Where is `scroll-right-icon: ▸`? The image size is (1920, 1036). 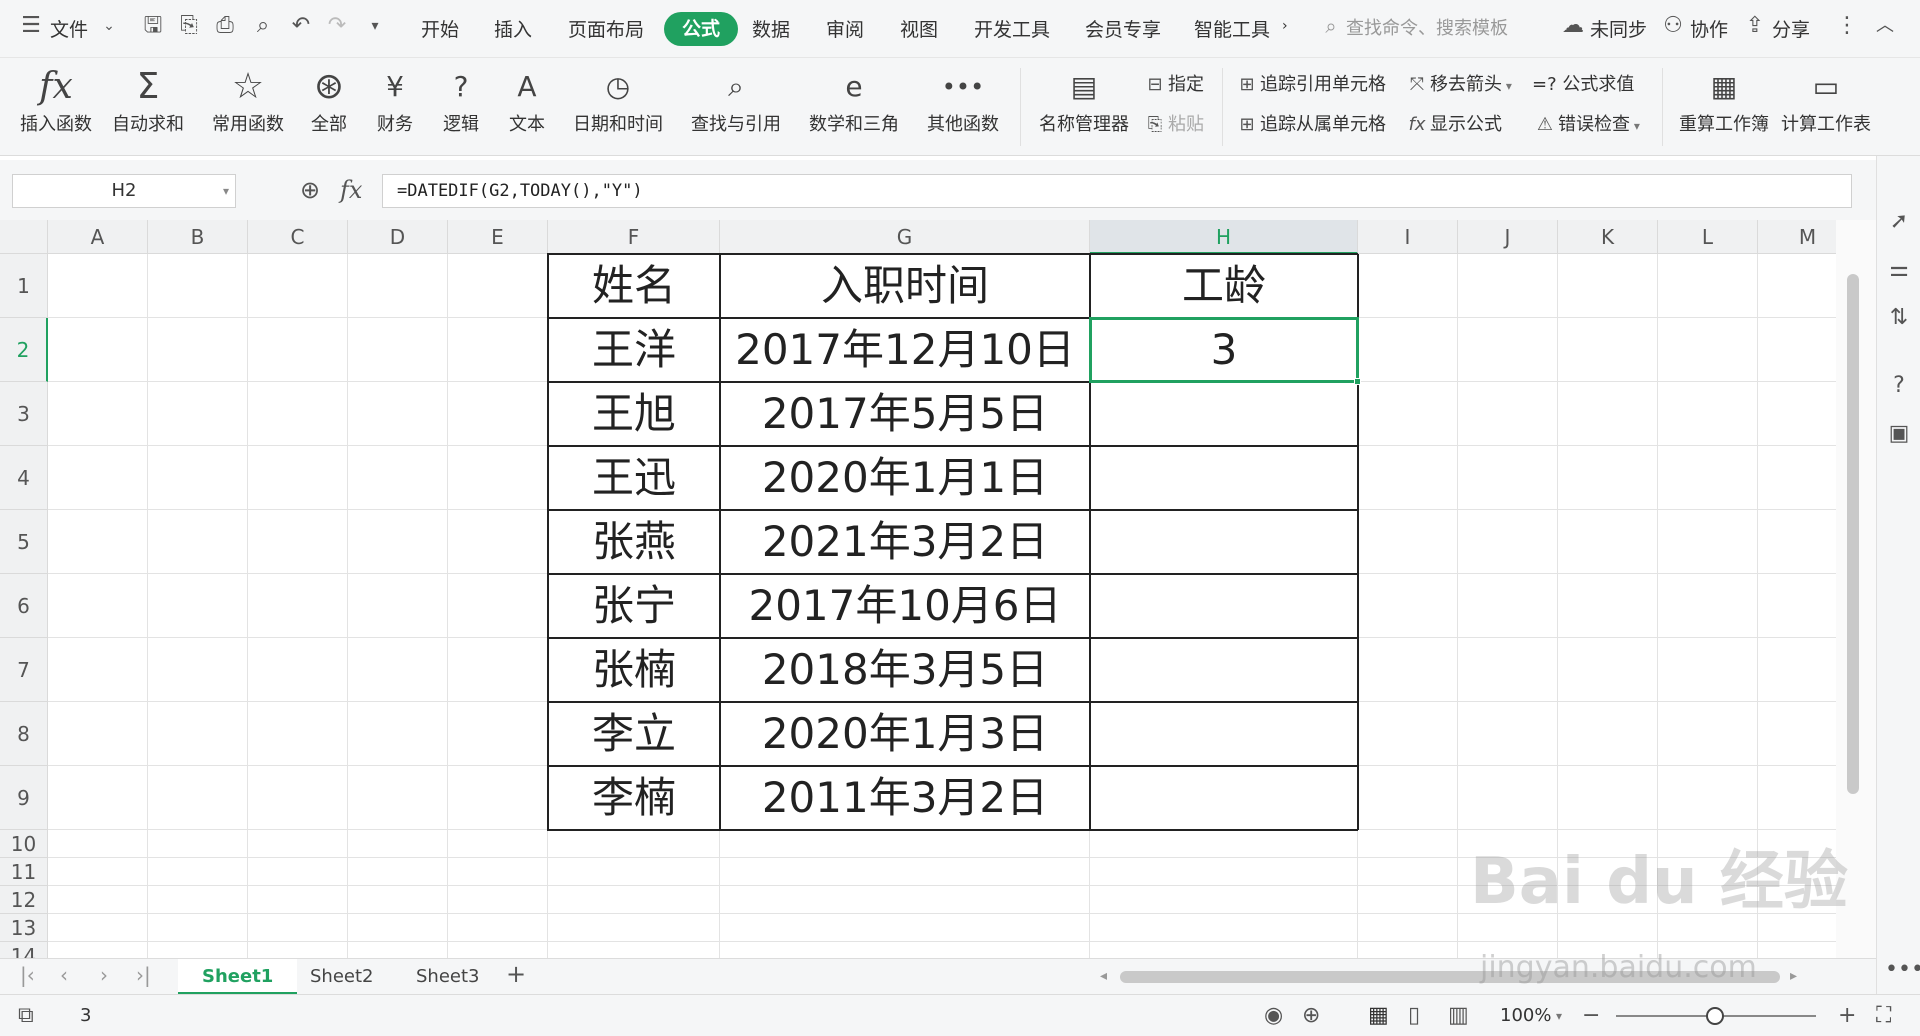
scroll-right-icon: ▸ is located at coordinates (1793, 976).